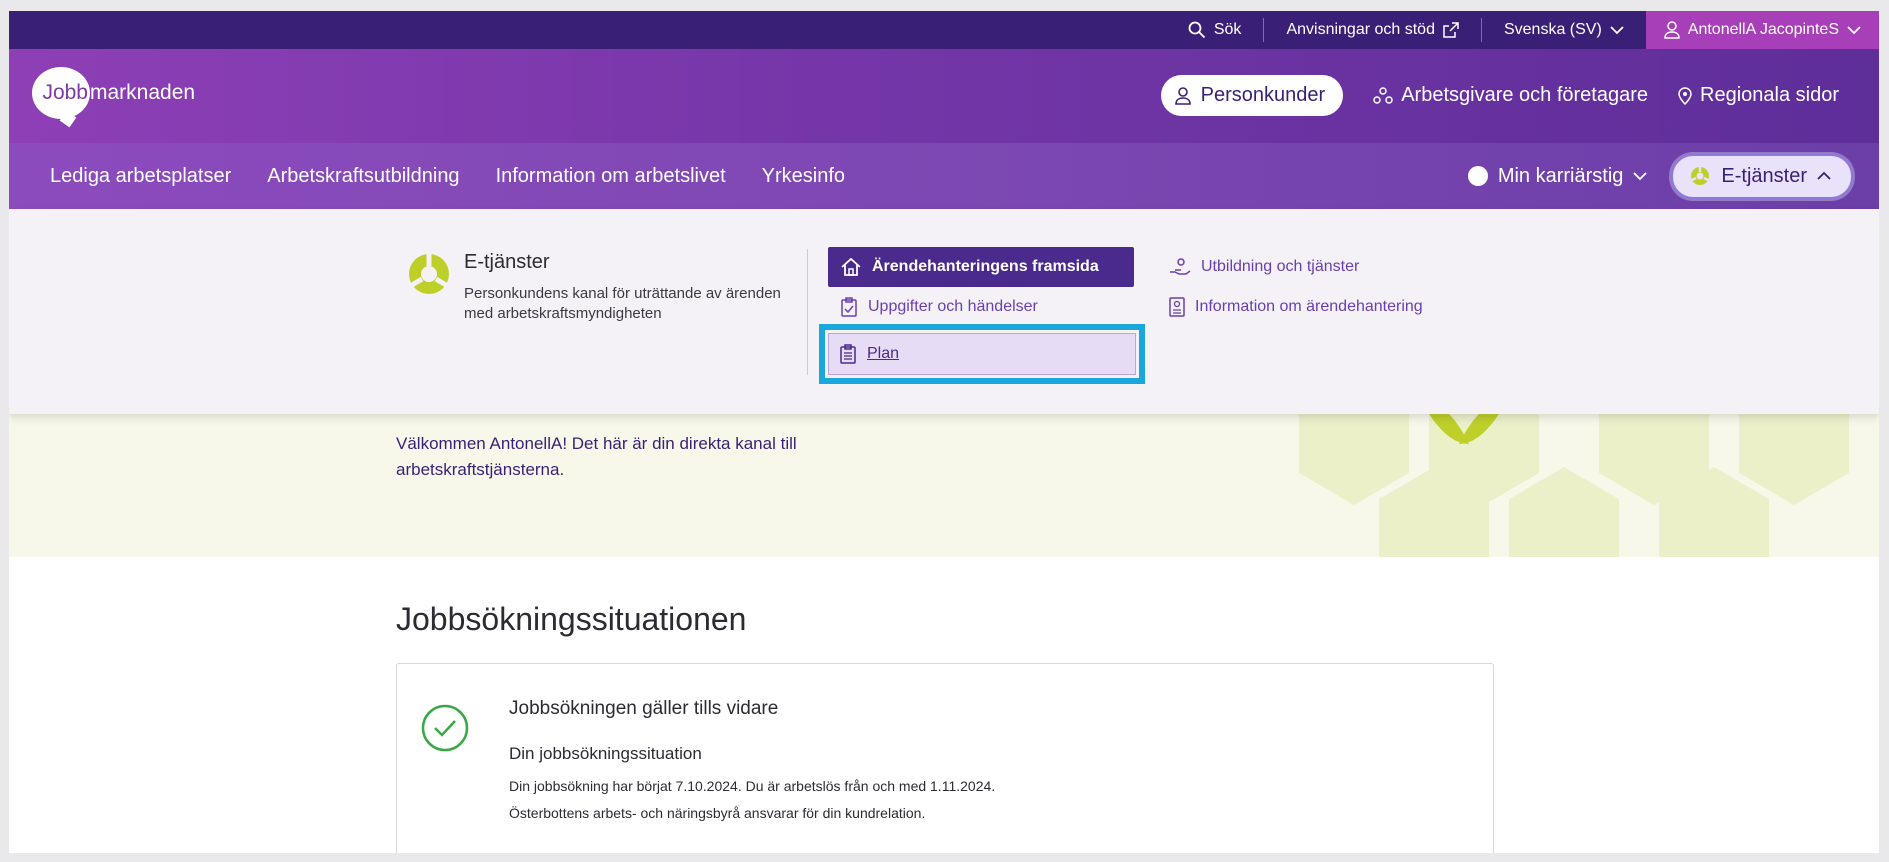  Describe the element at coordinates (985, 266) in the screenshot. I see `framsida-label: Ärendehanteringens framsida` at that location.